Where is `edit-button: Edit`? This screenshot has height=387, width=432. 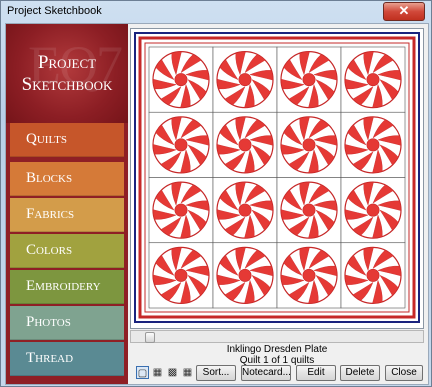
edit-button: Edit is located at coordinates (316, 373).